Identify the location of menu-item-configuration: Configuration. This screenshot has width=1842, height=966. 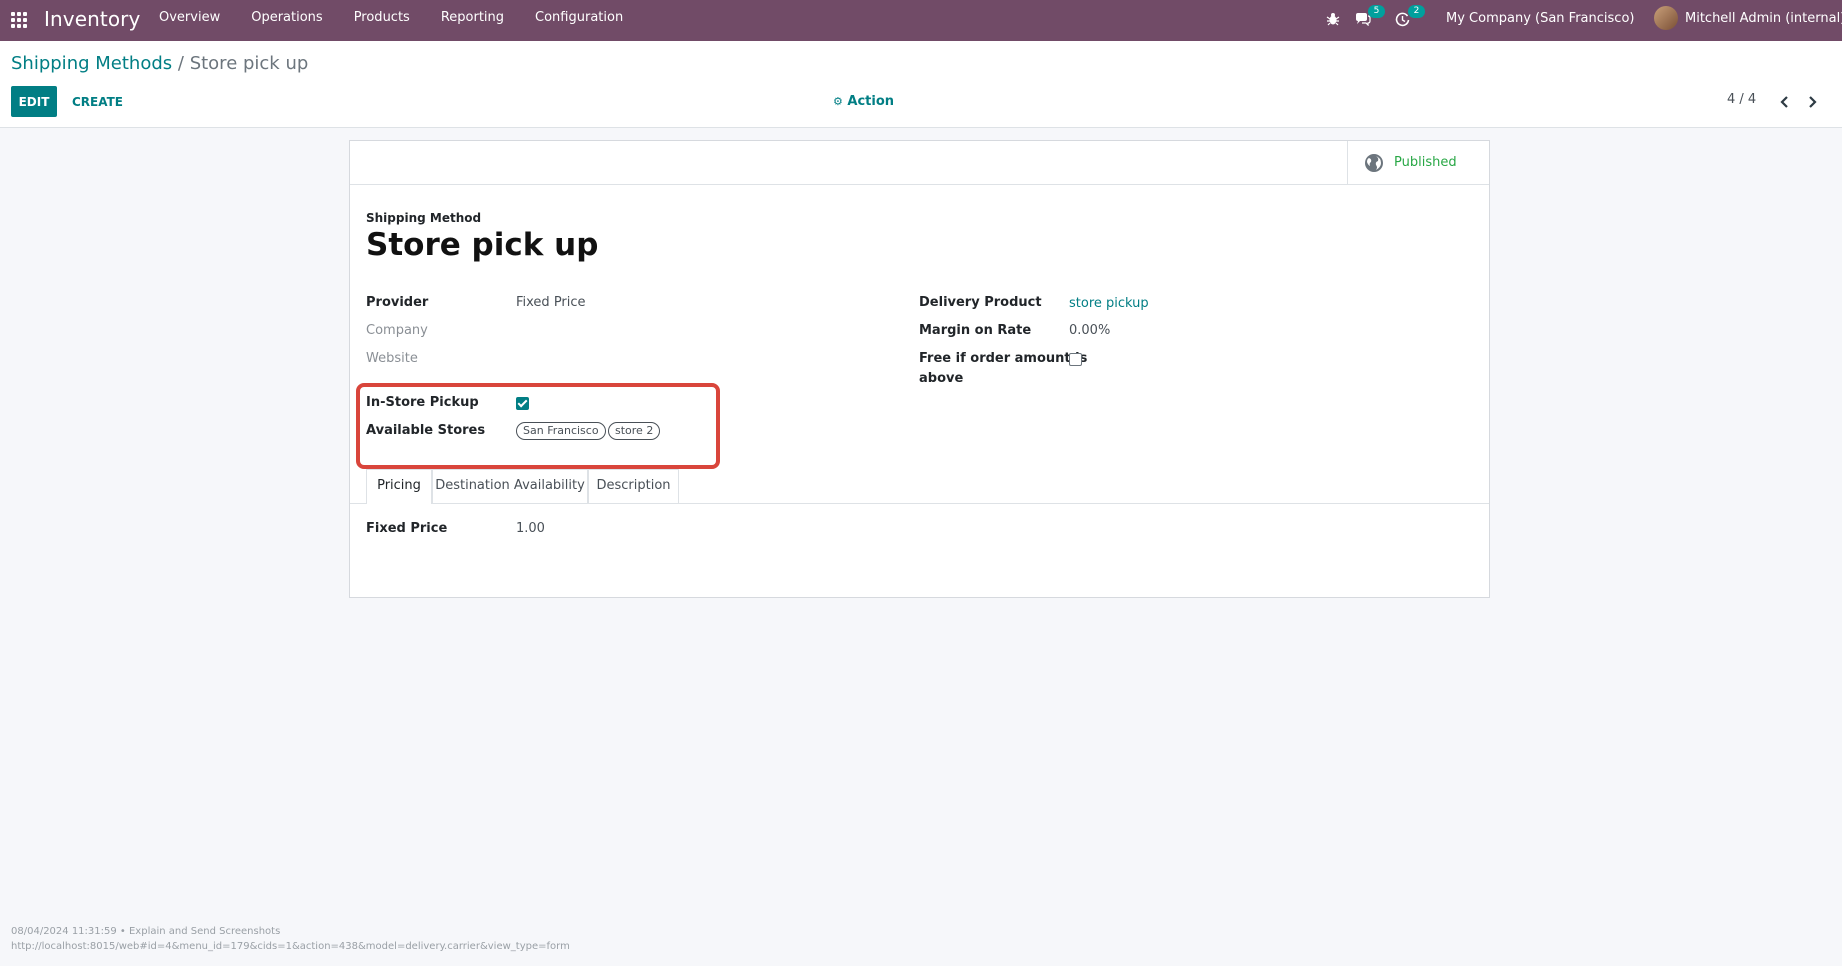
(579, 20).